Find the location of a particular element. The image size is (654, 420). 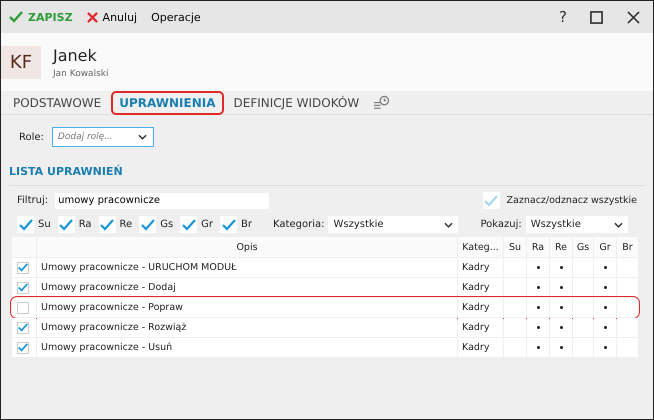

checkbox-label: Gr is located at coordinates (207, 224).